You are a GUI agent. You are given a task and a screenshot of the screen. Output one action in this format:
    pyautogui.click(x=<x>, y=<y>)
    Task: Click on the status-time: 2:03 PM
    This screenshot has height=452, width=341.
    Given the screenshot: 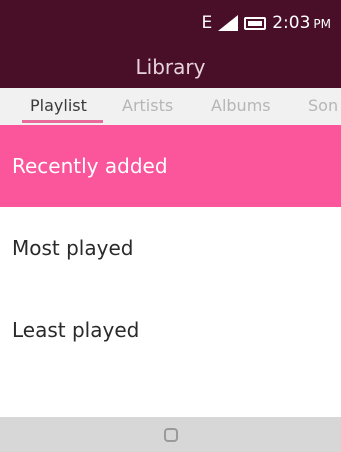 What is the action you would take?
    pyautogui.click(x=301, y=23)
    